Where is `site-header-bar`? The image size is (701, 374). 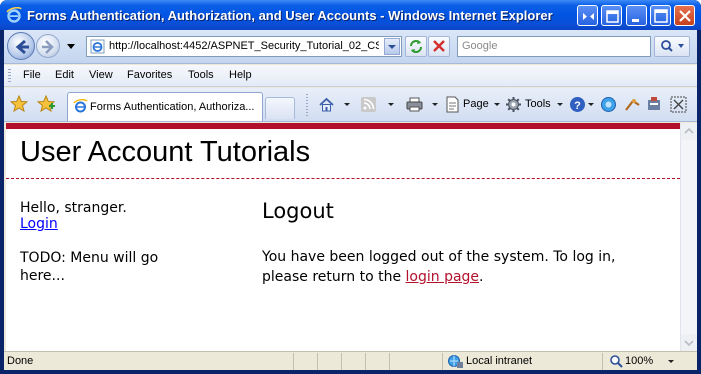
site-header-bar is located at coordinates (343, 126).